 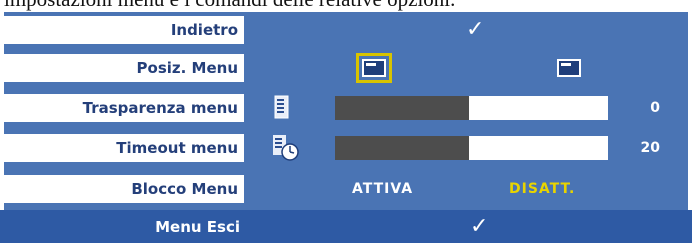 What do you see at coordinates (124, 30) in the screenshot?
I see `back-label: Indietro` at bounding box center [124, 30].